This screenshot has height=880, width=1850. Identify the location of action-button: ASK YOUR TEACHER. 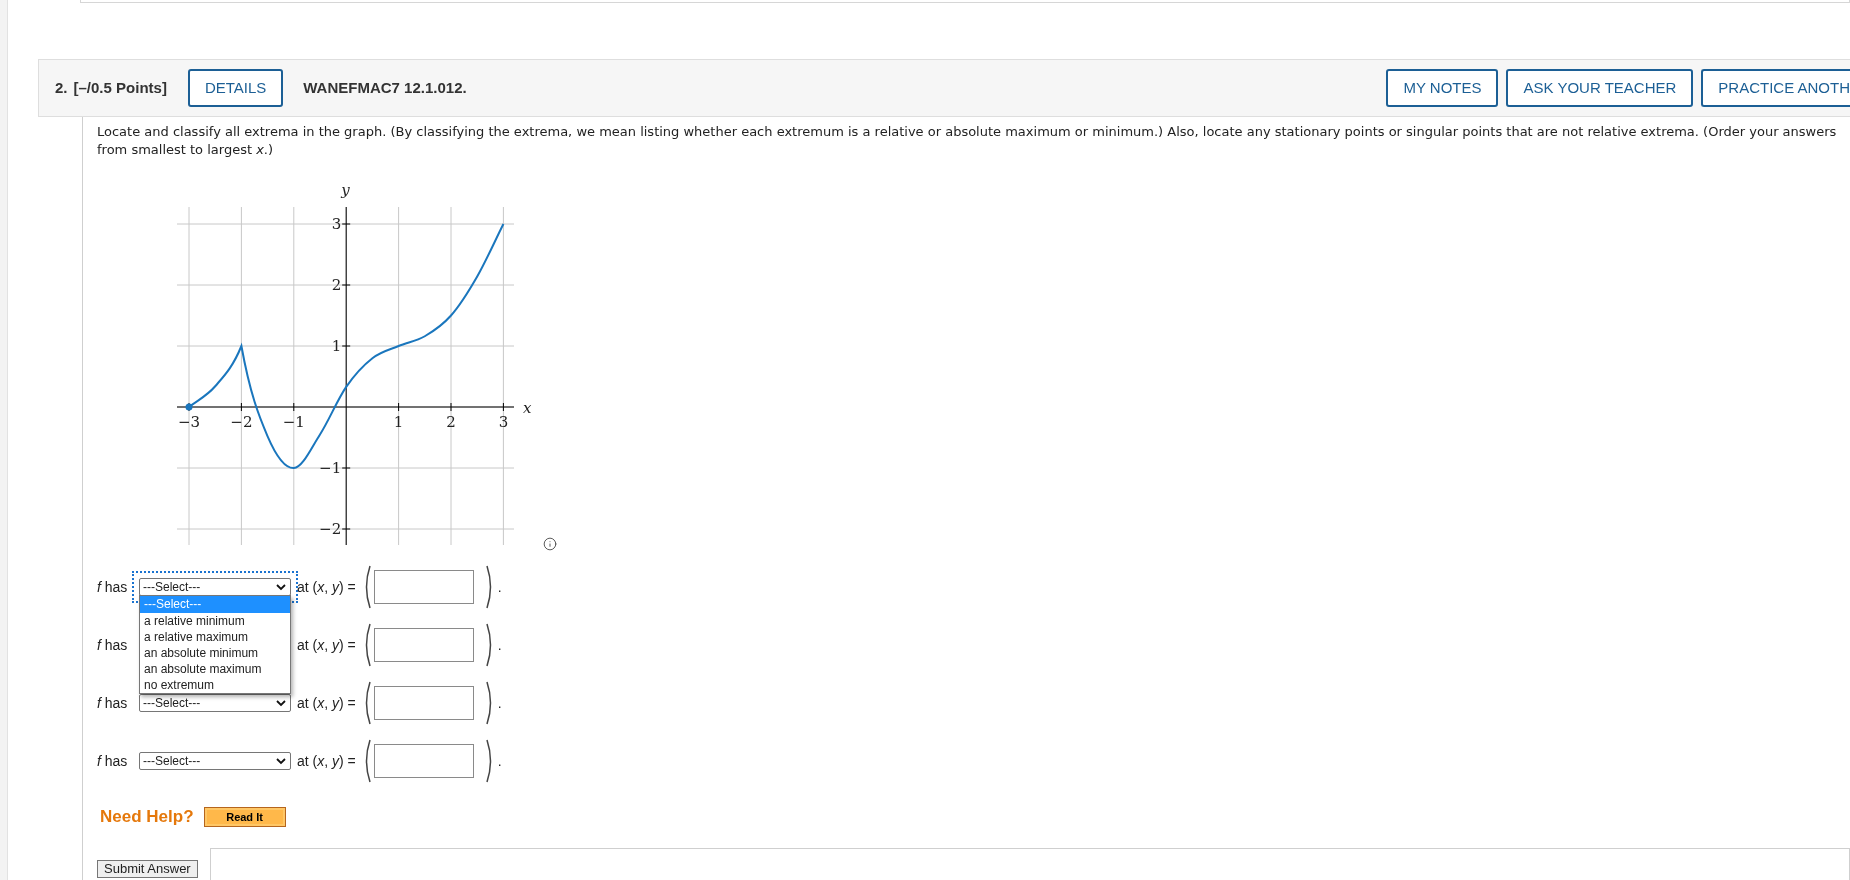
(1600, 88).